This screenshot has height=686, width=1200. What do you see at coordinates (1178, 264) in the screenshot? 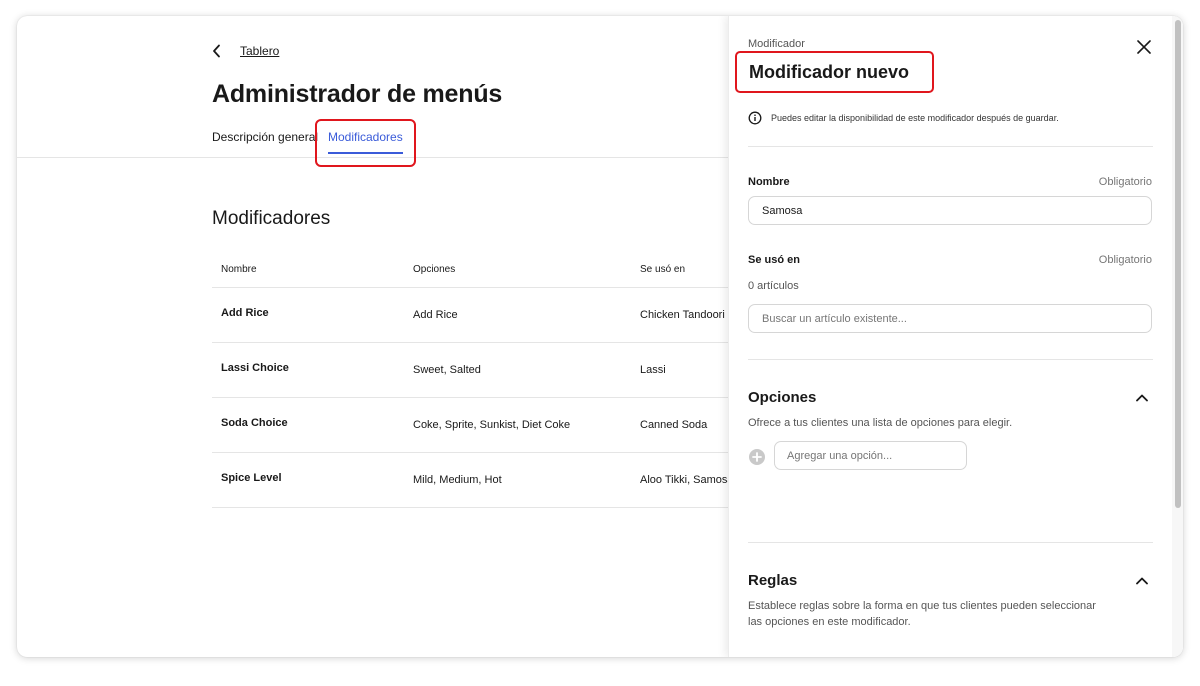
I see `scrollbar-thumb` at bounding box center [1178, 264].